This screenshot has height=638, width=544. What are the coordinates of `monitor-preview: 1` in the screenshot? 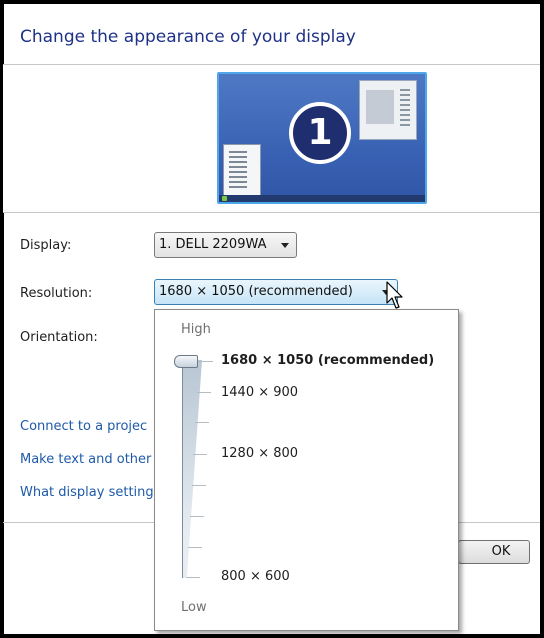 It's located at (322, 138).